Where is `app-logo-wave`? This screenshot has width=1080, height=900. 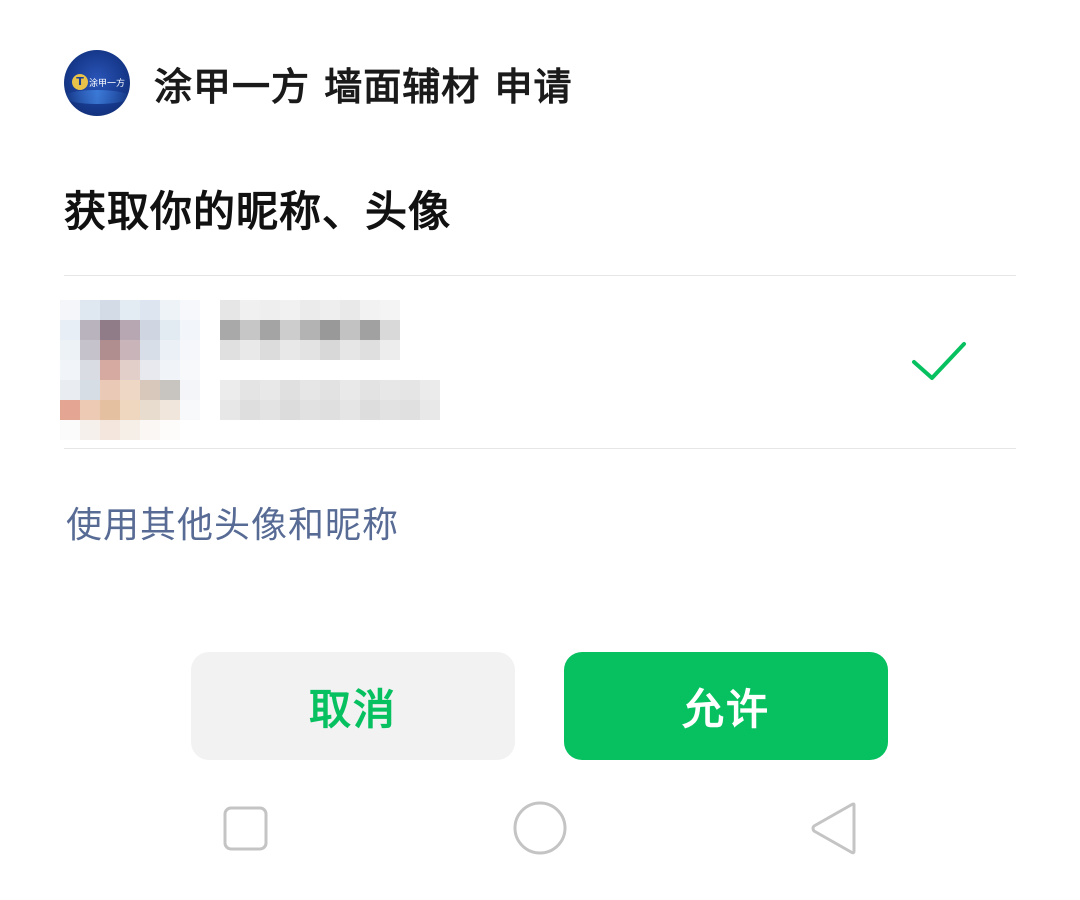
app-logo-wave is located at coordinates (97, 97).